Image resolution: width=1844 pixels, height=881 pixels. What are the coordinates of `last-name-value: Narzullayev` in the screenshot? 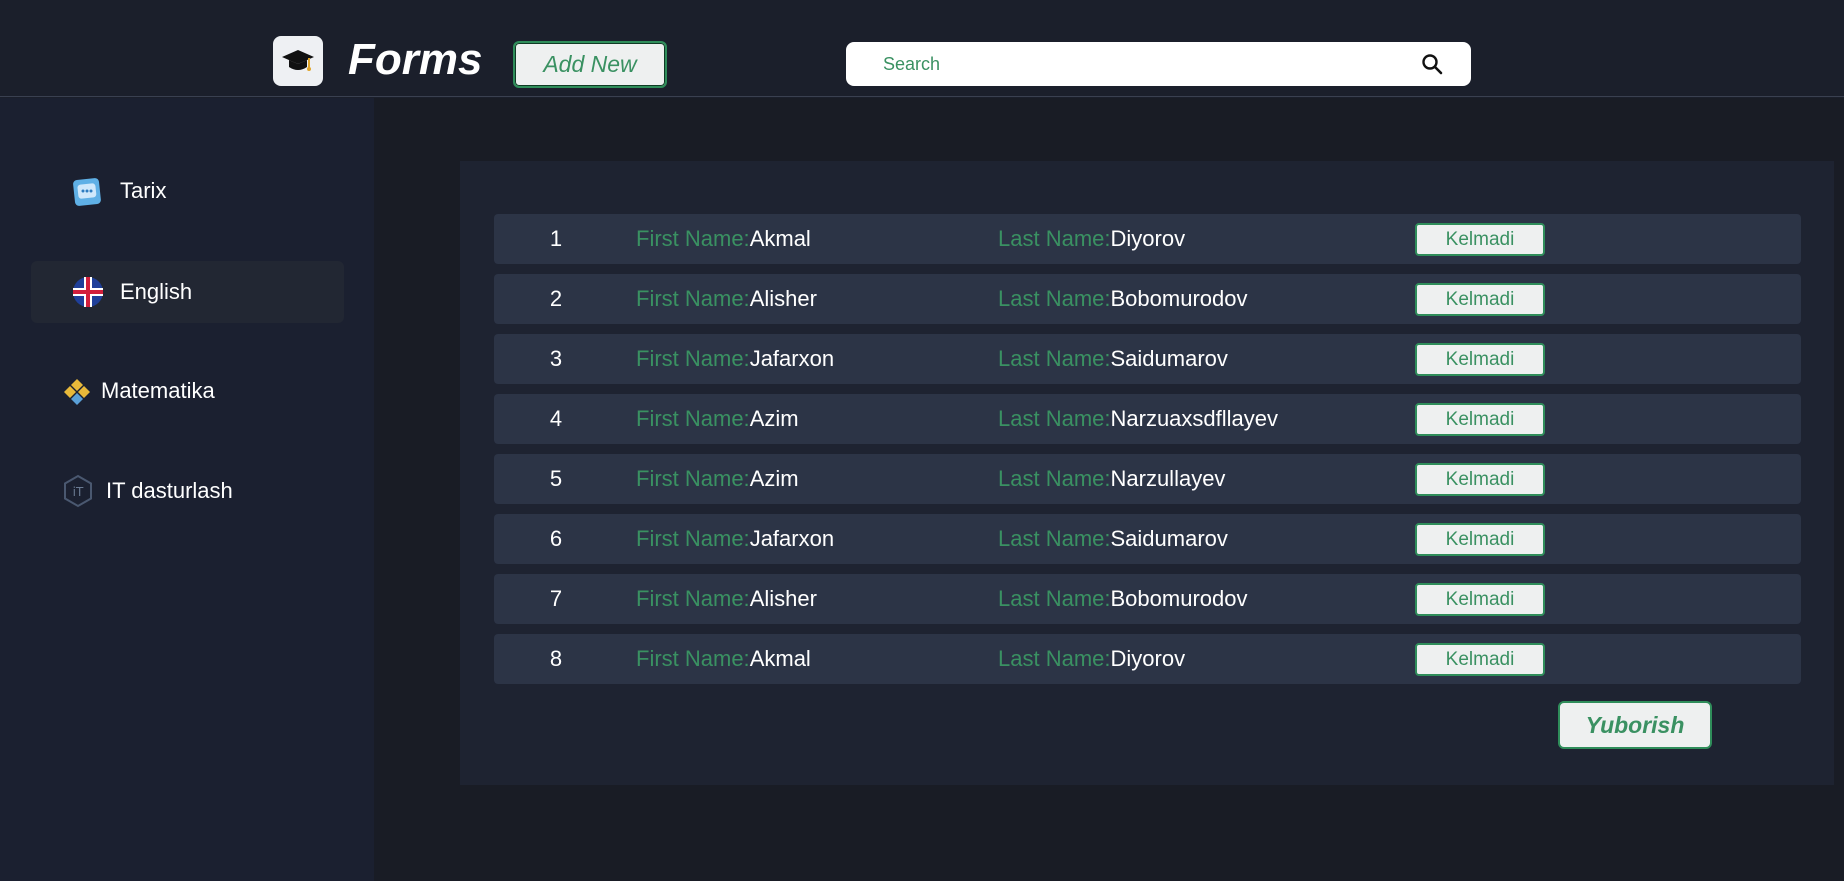 It's located at (1168, 478).